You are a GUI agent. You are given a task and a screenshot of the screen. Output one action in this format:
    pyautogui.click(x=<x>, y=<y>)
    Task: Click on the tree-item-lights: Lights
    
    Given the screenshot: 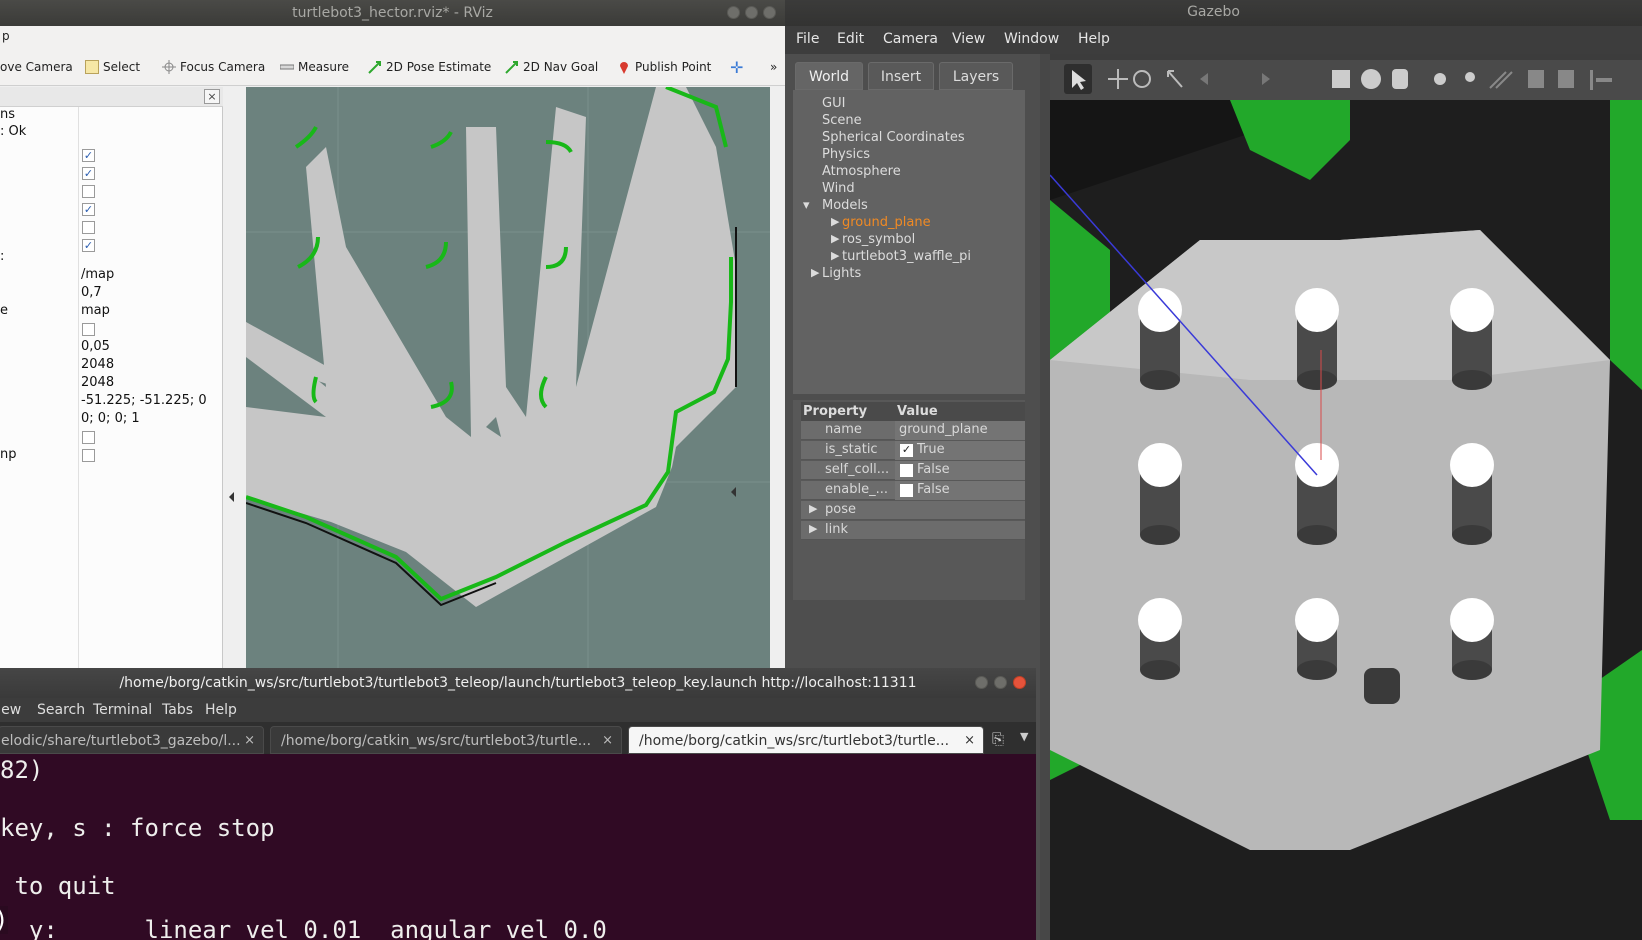 What is the action you would take?
    pyautogui.click(x=841, y=273)
    